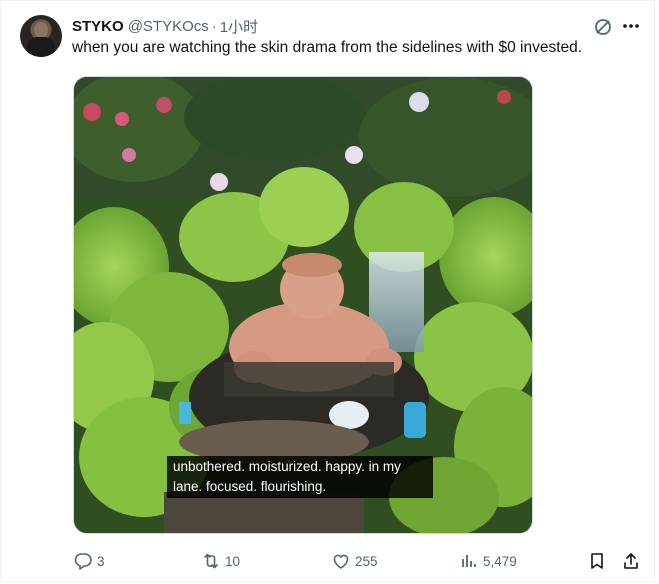  I want to click on avatar-head, so click(41, 30).